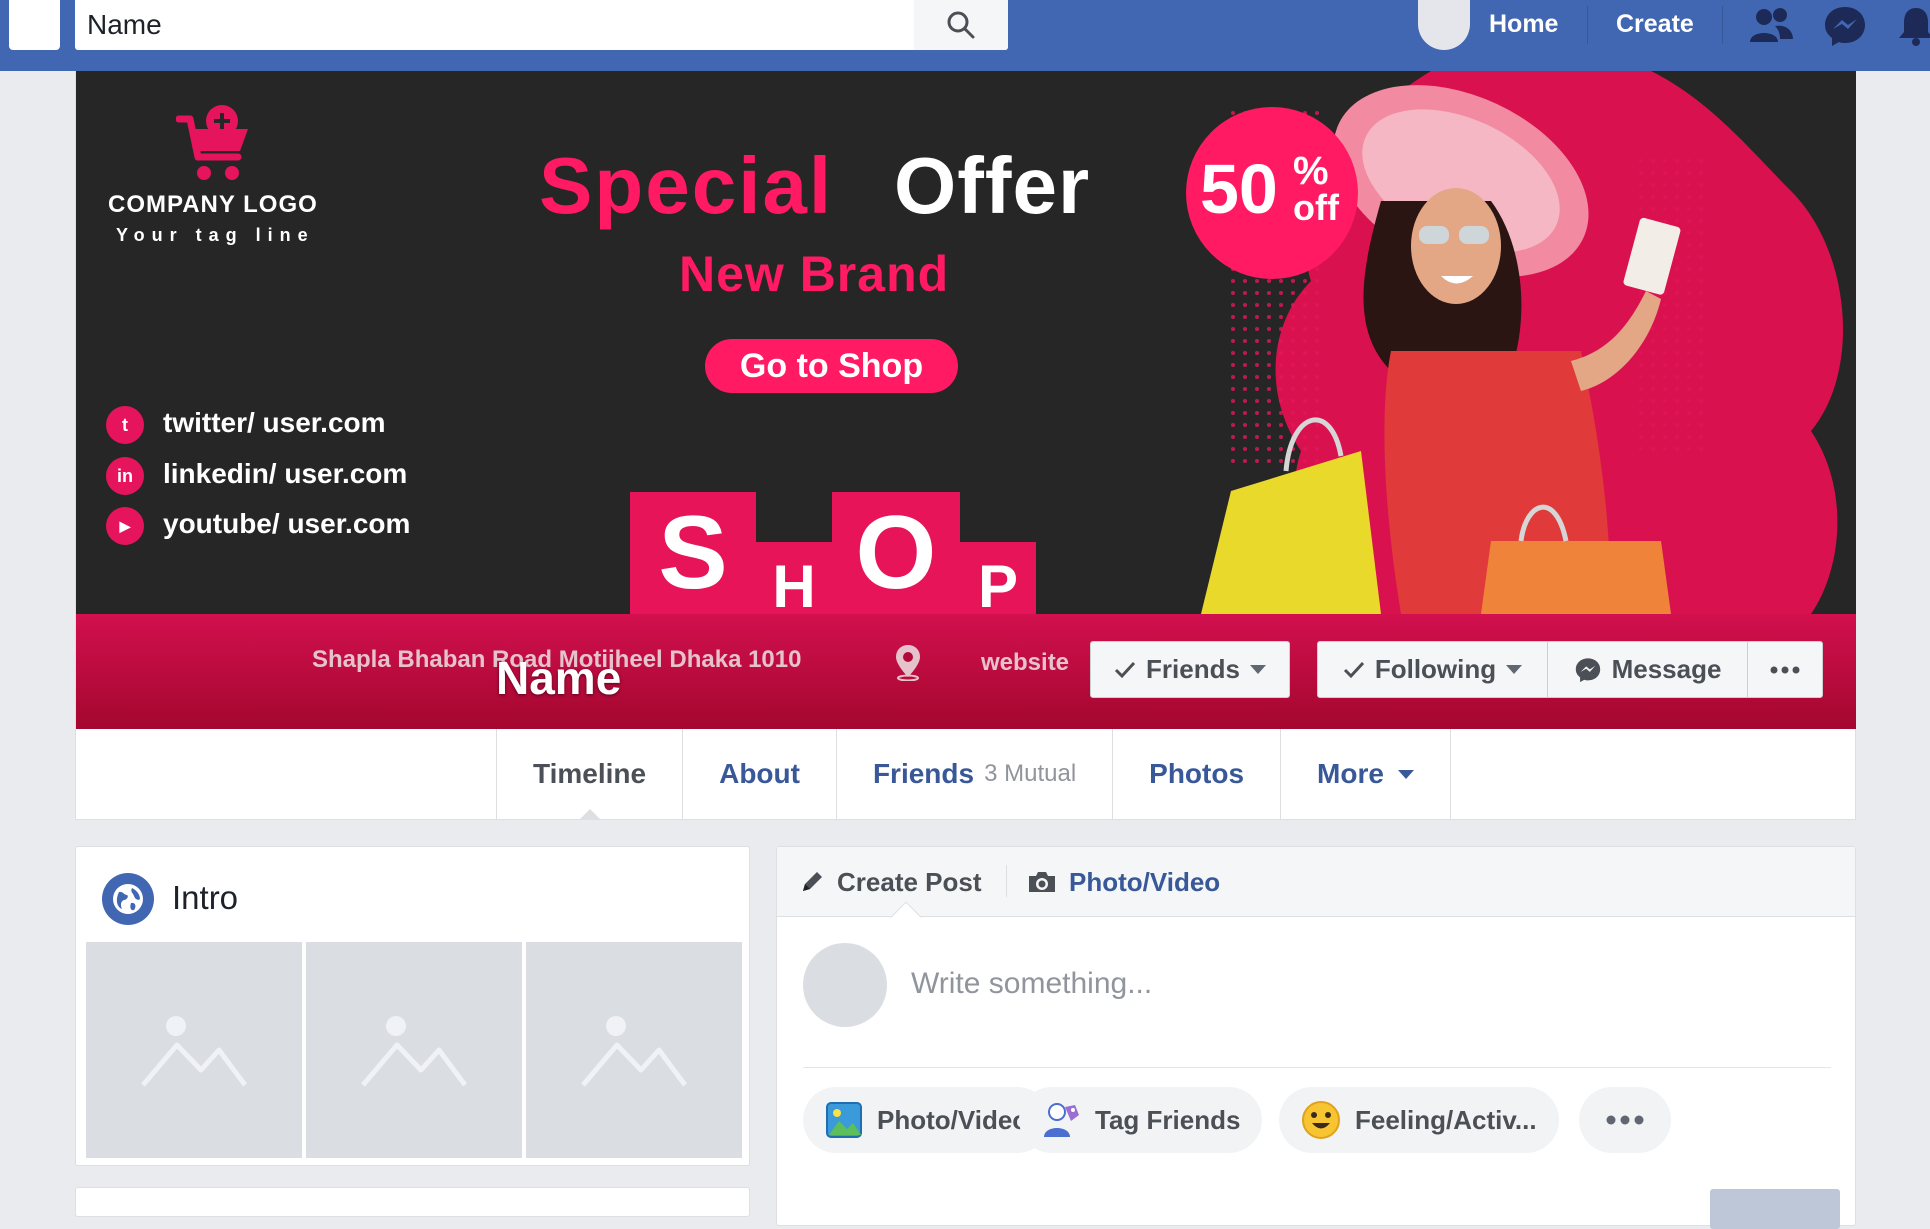  I want to click on secondary-left-card, so click(412, 1202).